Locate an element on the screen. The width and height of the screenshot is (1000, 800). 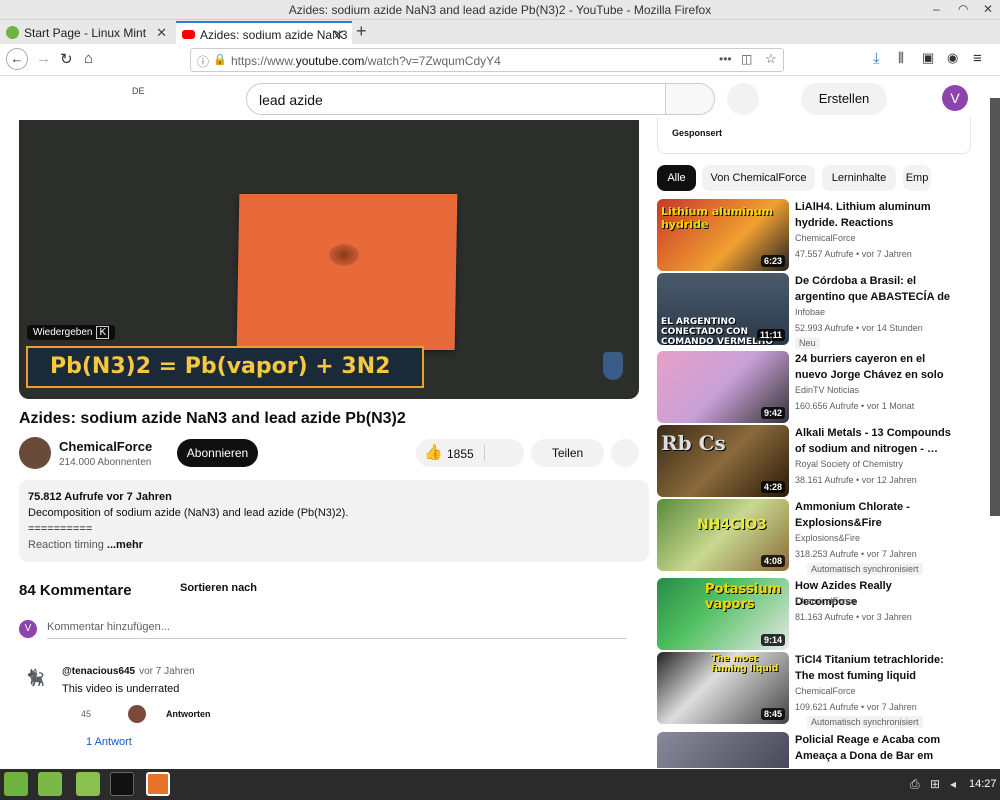
chip-all: Alle is located at coordinates (676, 178).